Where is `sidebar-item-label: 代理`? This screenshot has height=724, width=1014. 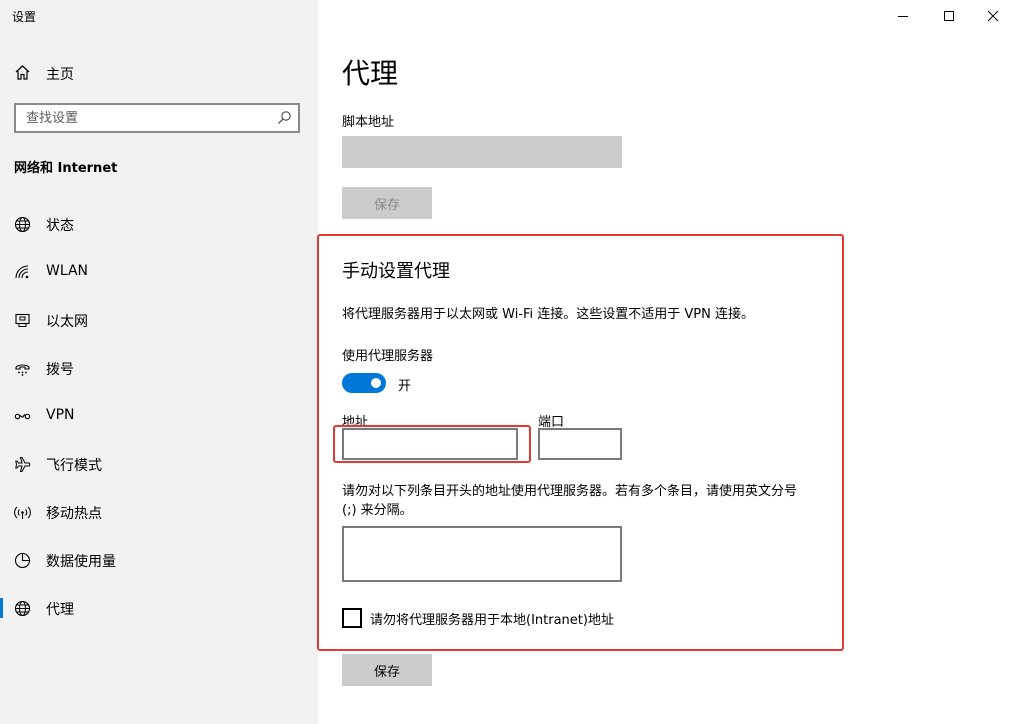
sidebar-item-label: 代理 is located at coordinates (60, 610).